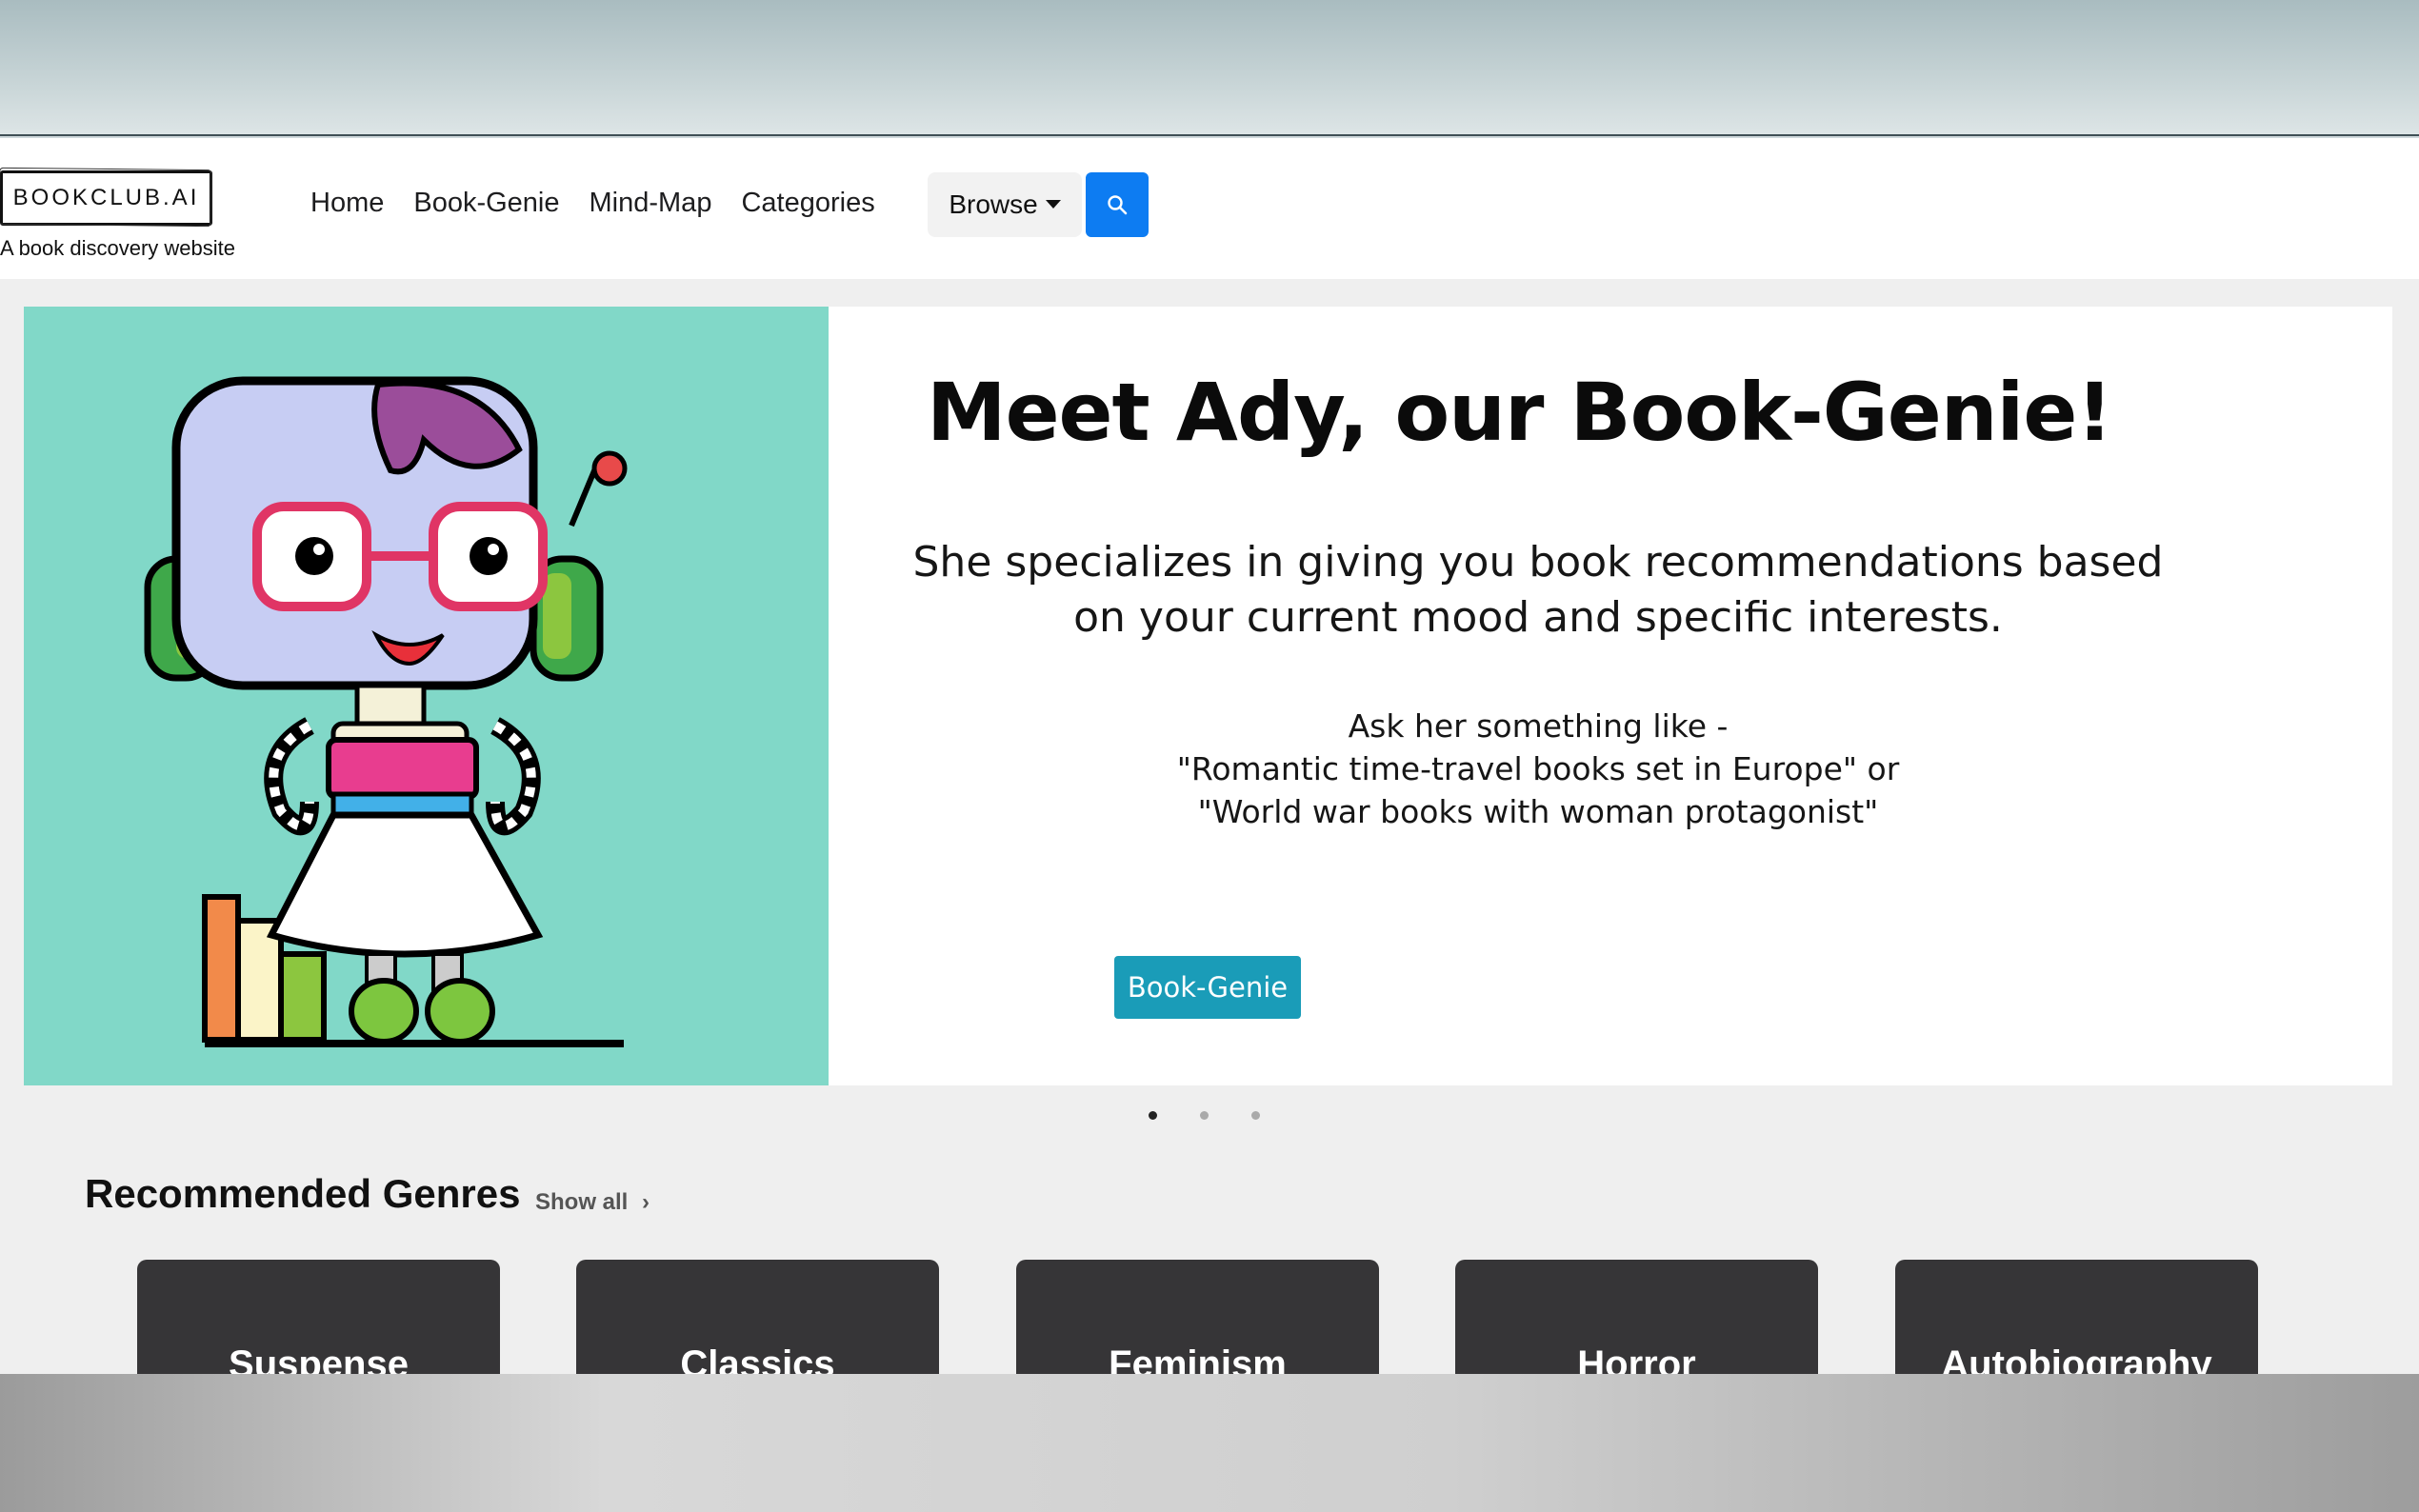  What do you see at coordinates (646, 1202) in the screenshot?
I see `chevron-right-icon: ›` at bounding box center [646, 1202].